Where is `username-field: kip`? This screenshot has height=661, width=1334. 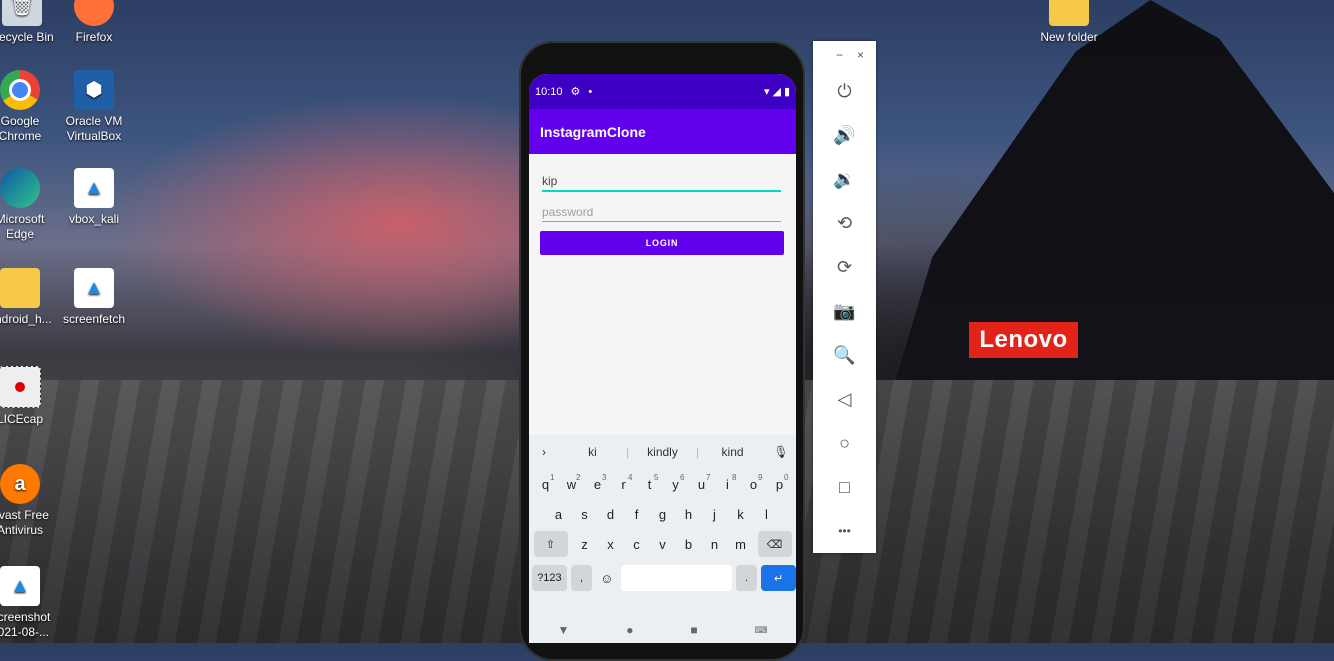
username-field: kip is located at coordinates (661, 183).